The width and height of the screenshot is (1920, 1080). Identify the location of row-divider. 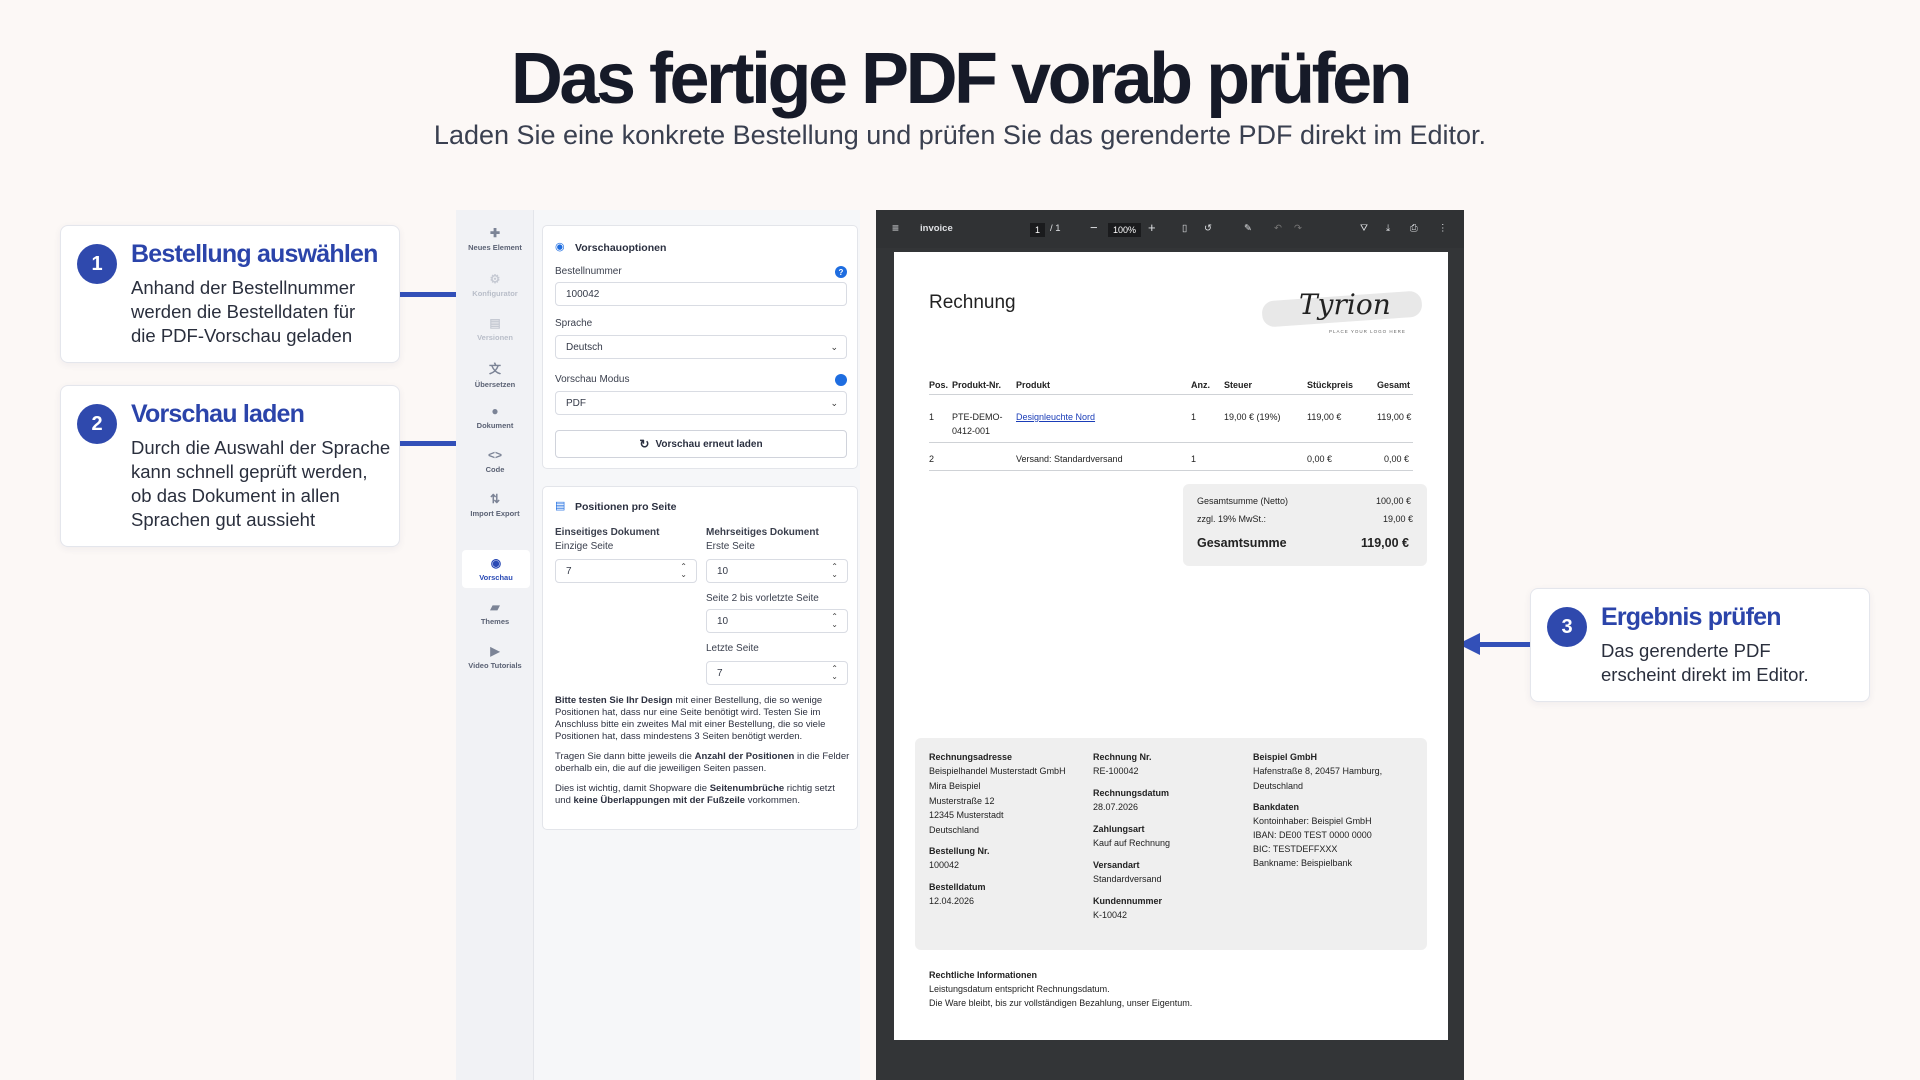
(1171, 442).